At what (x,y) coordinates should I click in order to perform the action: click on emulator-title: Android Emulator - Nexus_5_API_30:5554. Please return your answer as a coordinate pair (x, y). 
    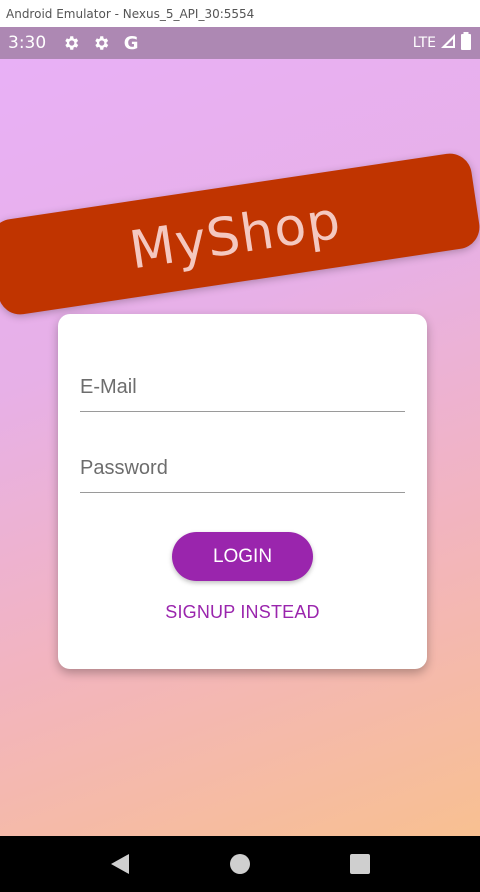
    Looking at the image, I should click on (130, 13).